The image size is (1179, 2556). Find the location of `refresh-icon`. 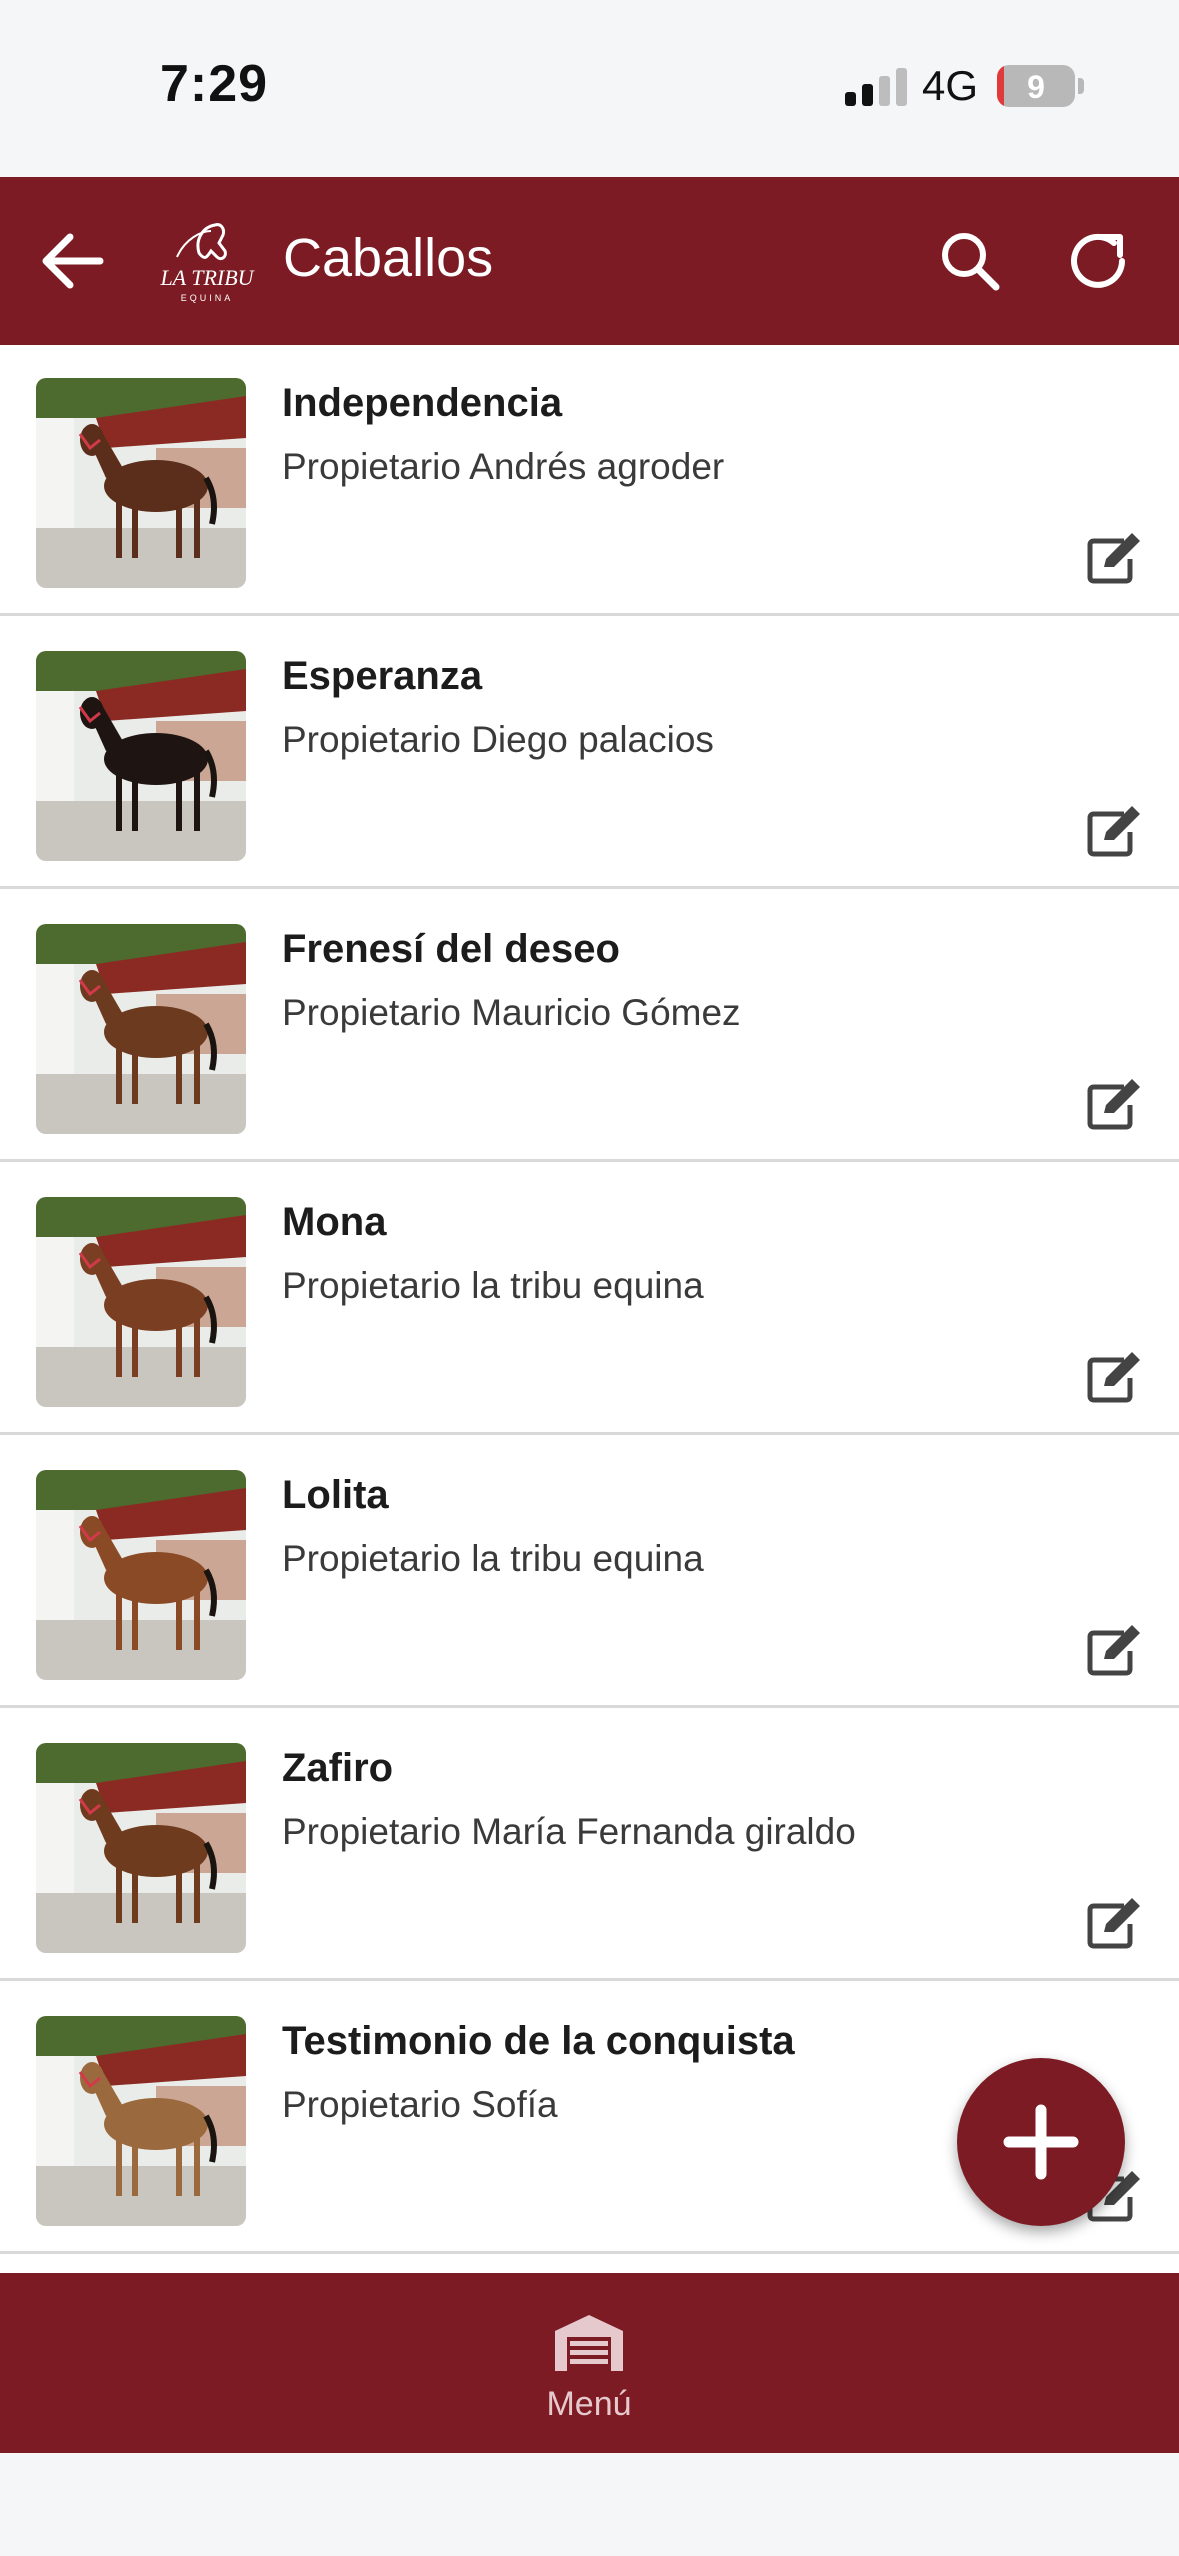

refresh-icon is located at coordinates (1098, 260).